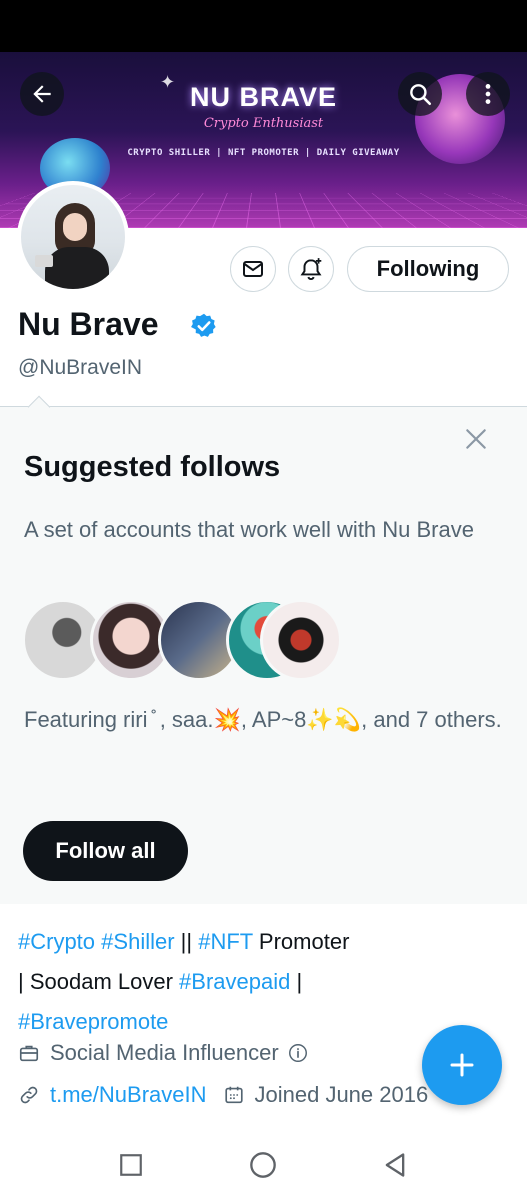  Describe the element at coordinates (137, 941) in the screenshot. I see `hashtag-link: #Shiller` at that location.